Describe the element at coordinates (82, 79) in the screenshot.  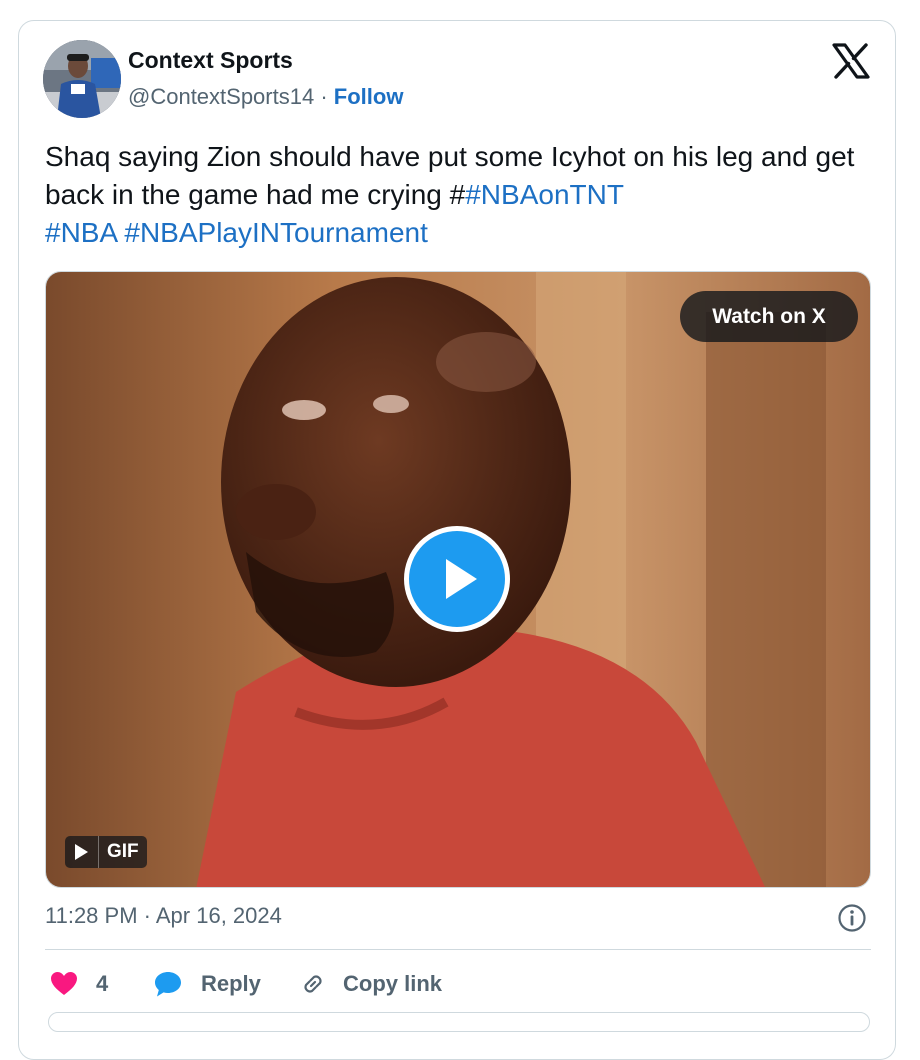
I see `avatar` at that location.